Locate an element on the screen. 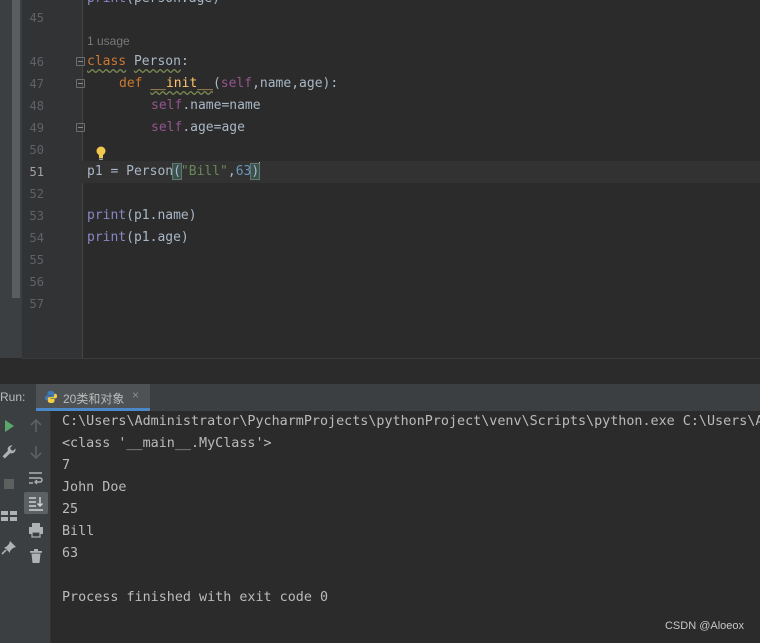 Image resolution: width=760 pixels, height=643 pixels. console-line: John Doe is located at coordinates (94, 487).